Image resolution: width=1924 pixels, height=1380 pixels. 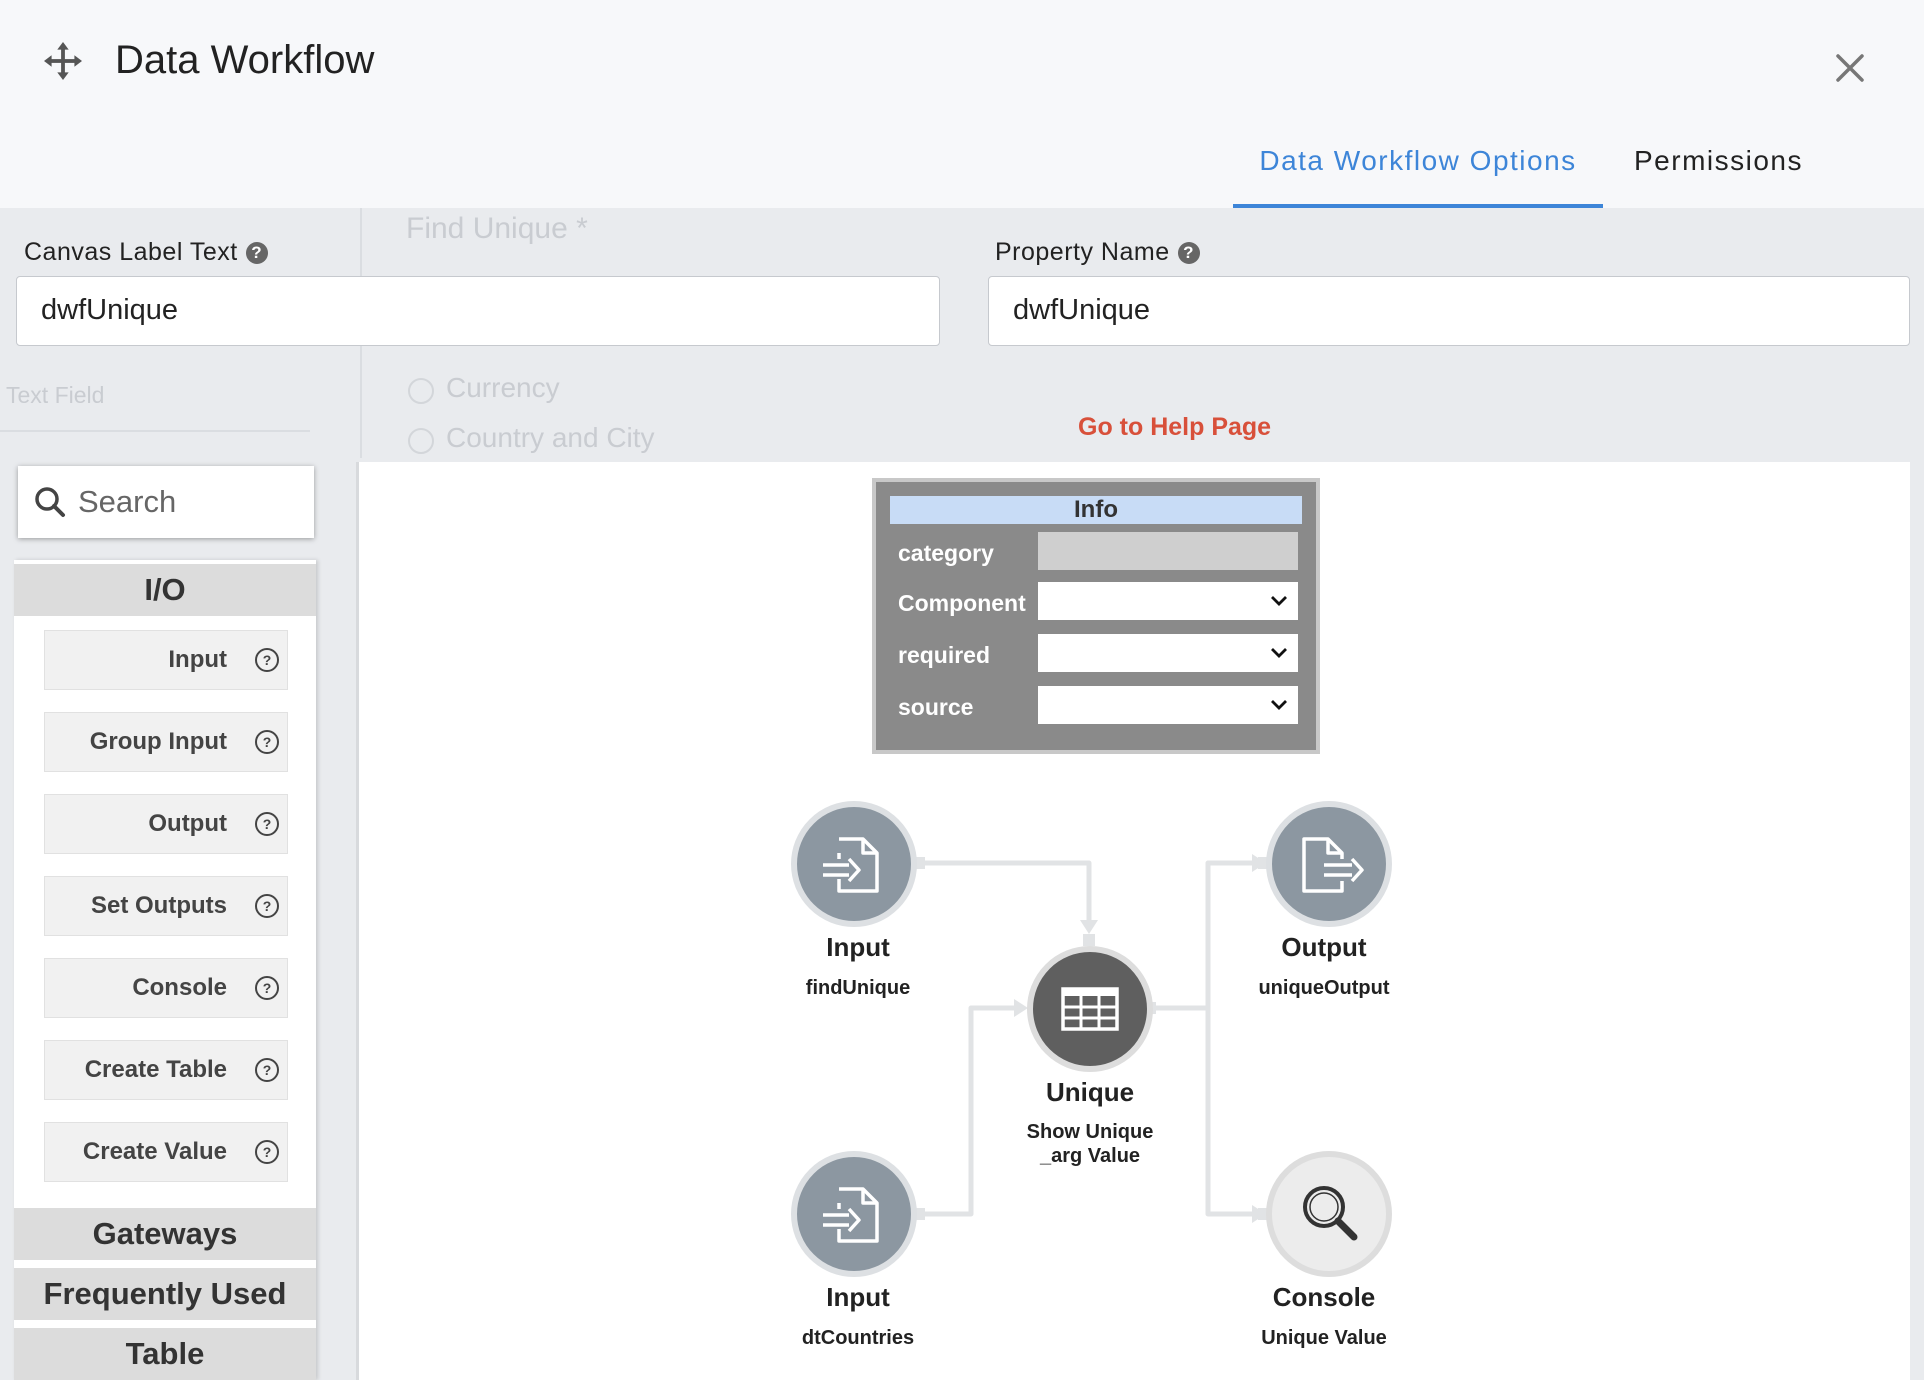 What do you see at coordinates (1418, 176) in the screenshot?
I see `tab-data-workflow-options: Data Workflow Options` at bounding box center [1418, 176].